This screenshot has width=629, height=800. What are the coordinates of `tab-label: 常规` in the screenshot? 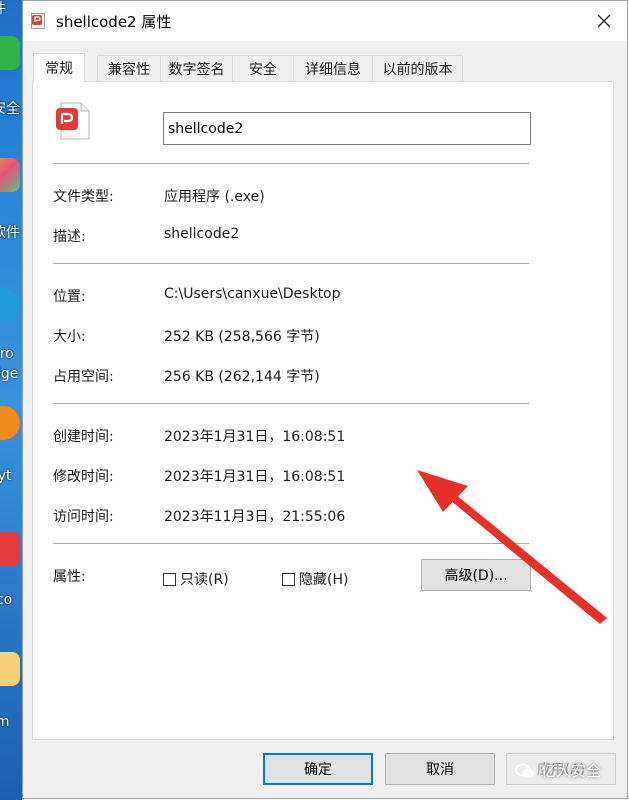 It's located at (59, 69).